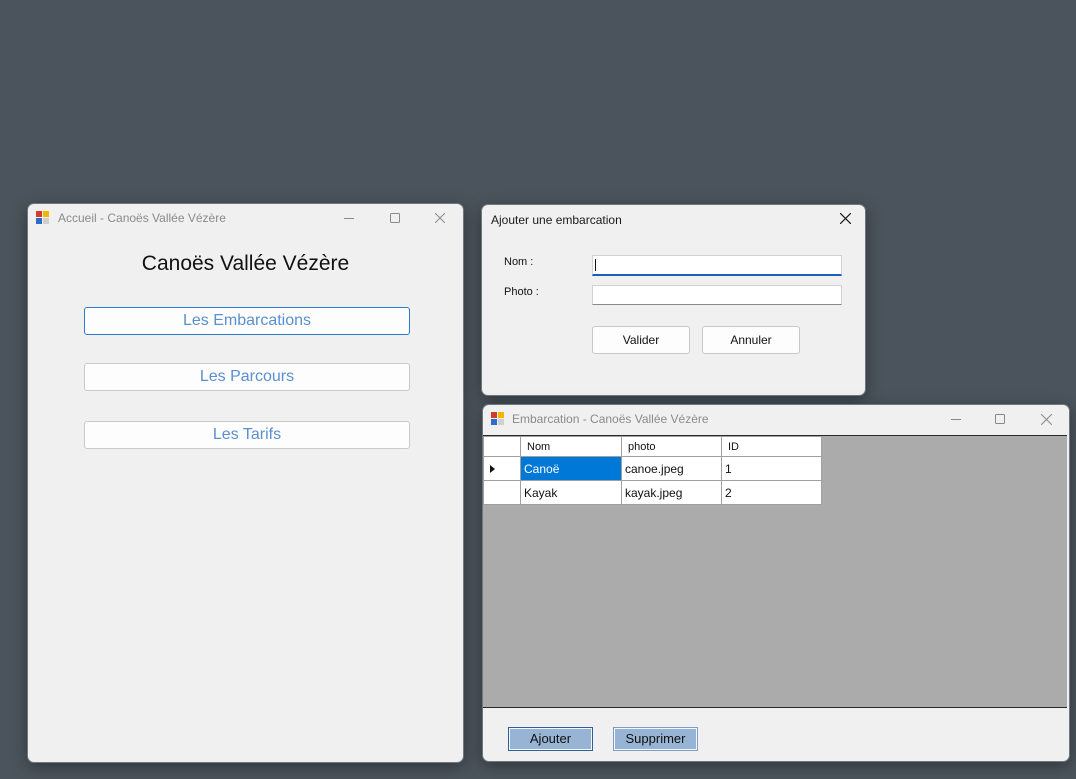  What do you see at coordinates (142, 218) in the screenshot?
I see `window-title: Accueil - Canoës Vallée Vézère` at bounding box center [142, 218].